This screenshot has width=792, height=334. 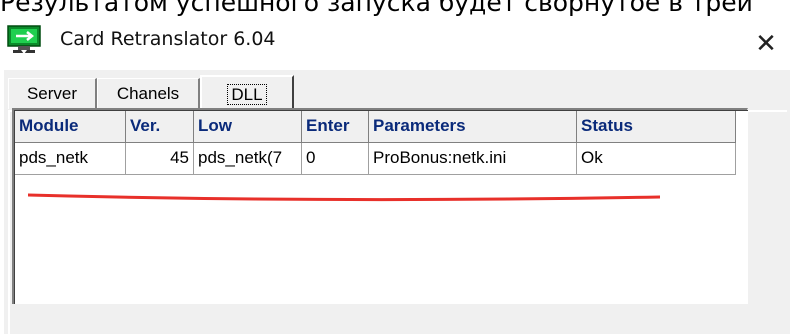 What do you see at coordinates (160, 127) in the screenshot?
I see `column-header-ver: Ver.` at bounding box center [160, 127].